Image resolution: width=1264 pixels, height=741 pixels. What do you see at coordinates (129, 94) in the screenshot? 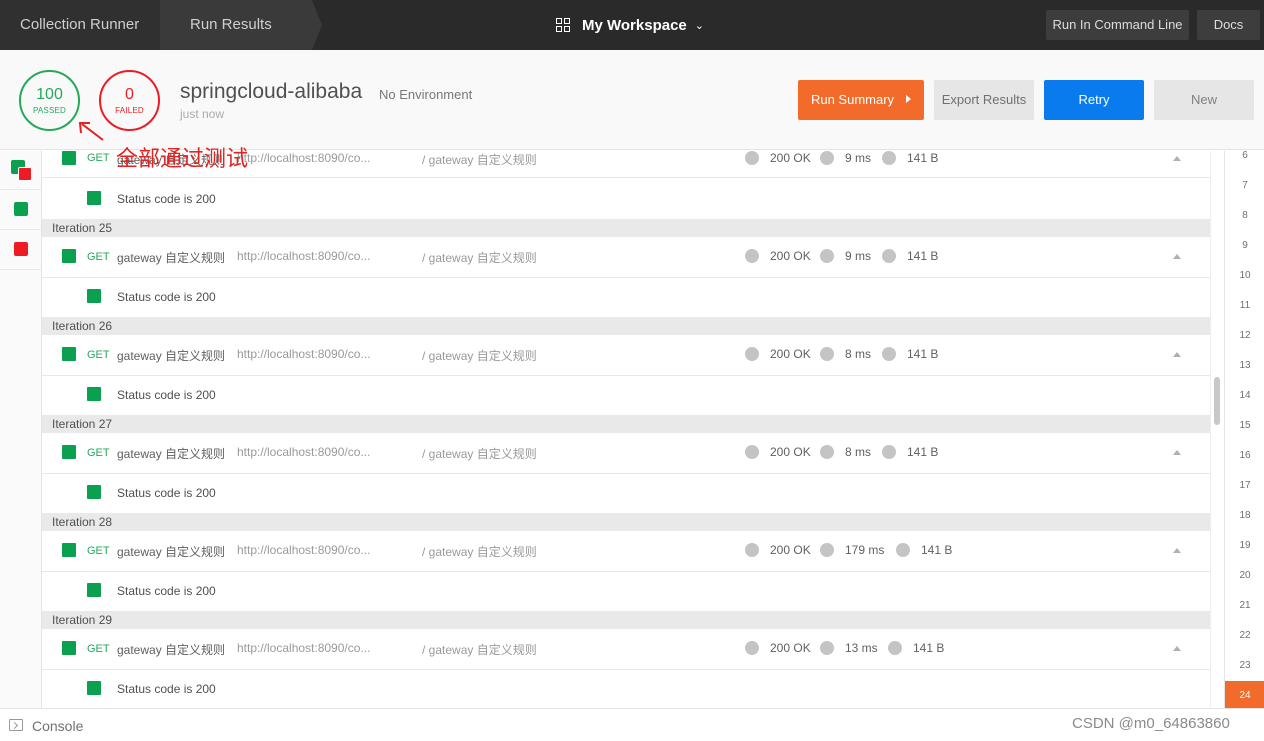
I see `failed-count: 0` at bounding box center [129, 94].